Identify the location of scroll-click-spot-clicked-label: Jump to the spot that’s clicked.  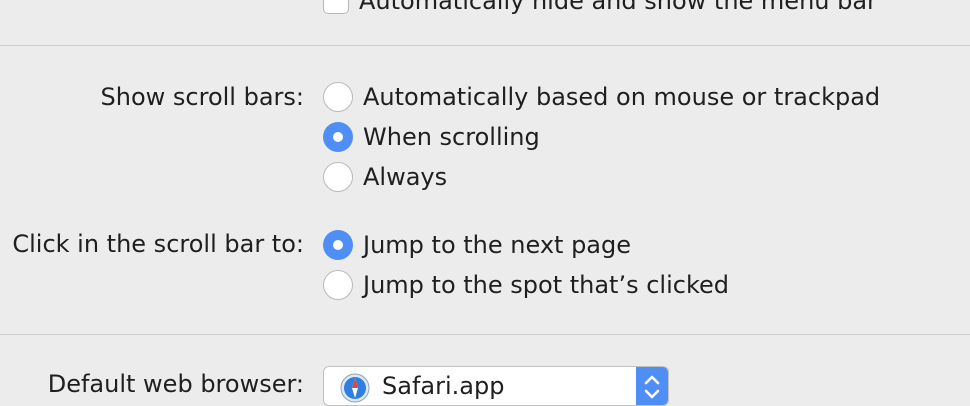
(546, 285).